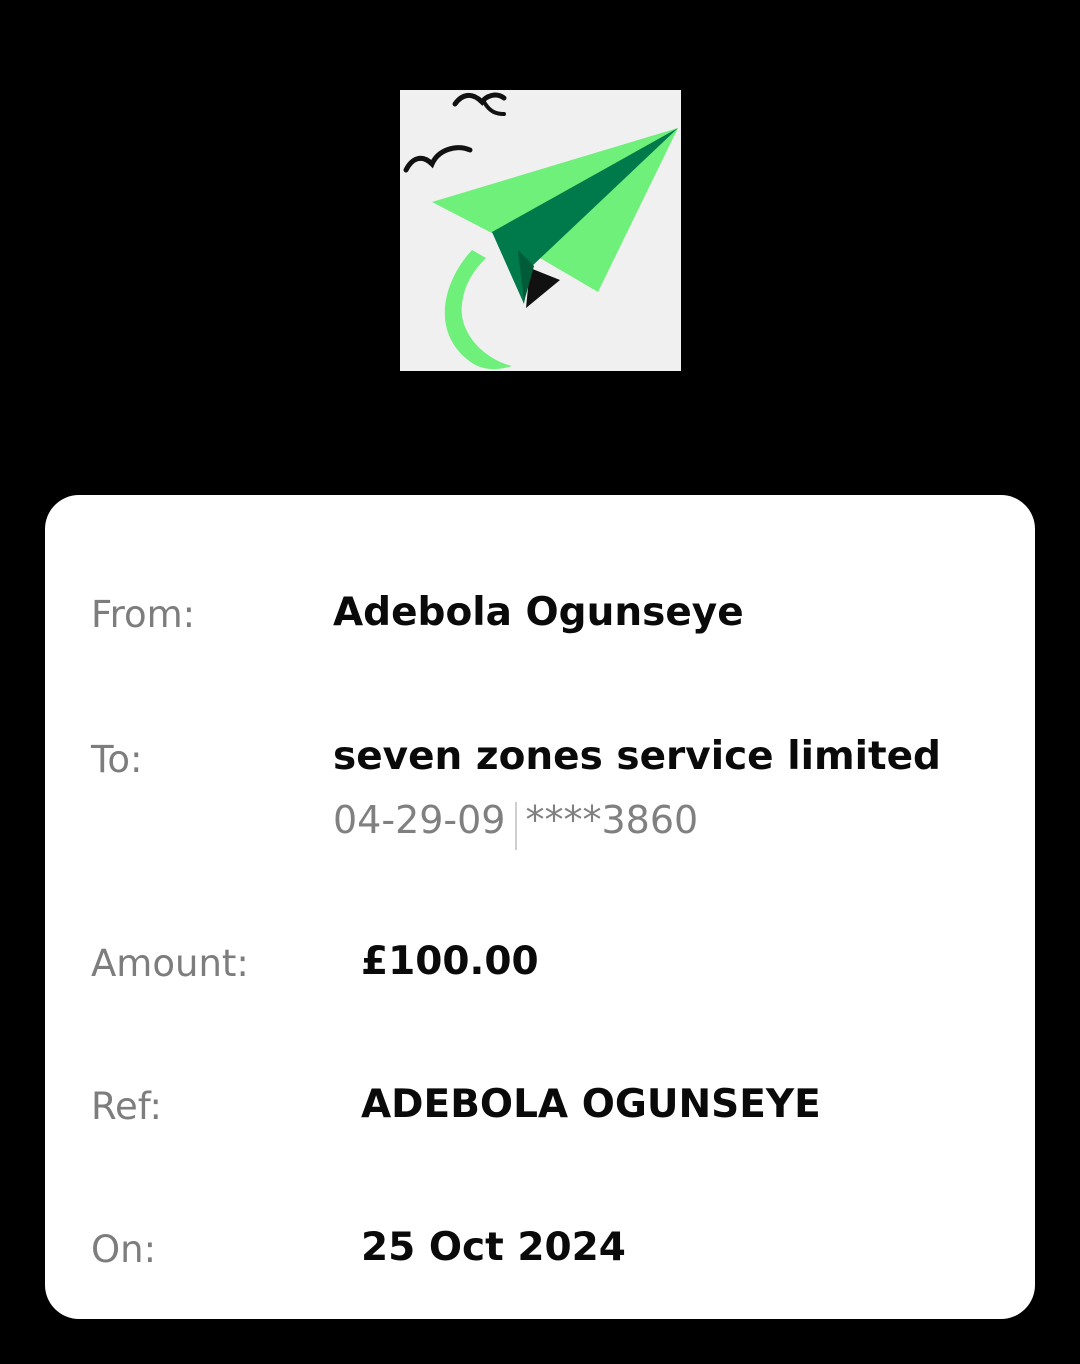 This screenshot has height=1364, width=1080. What do you see at coordinates (493, 1247) in the screenshot?
I see `on-value: 25 Oct 2024` at bounding box center [493, 1247].